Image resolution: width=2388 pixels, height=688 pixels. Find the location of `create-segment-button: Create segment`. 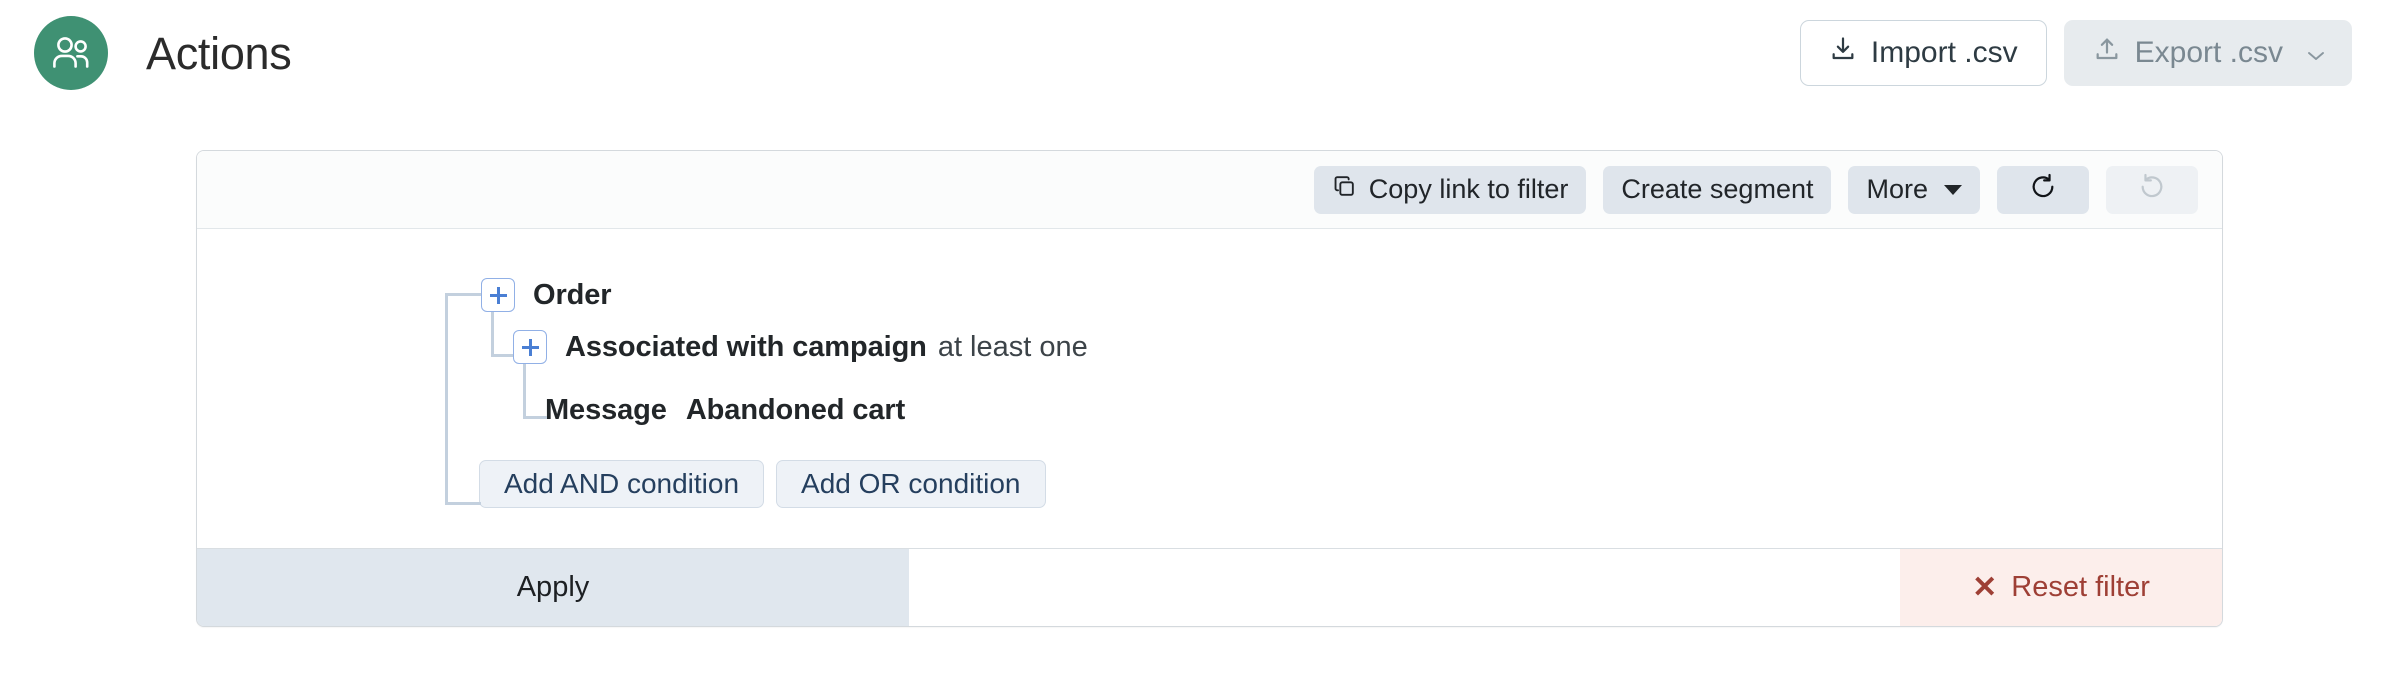

create-segment-button: Create segment is located at coordinates (1717, 189).